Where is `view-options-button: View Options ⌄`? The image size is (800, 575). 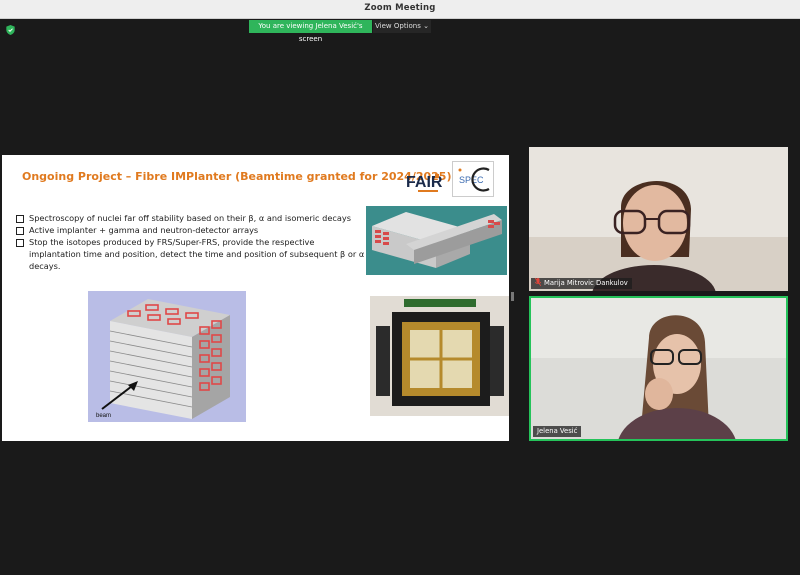 view-options-button: View Options ⌄ is located at coordinates (402, 26).